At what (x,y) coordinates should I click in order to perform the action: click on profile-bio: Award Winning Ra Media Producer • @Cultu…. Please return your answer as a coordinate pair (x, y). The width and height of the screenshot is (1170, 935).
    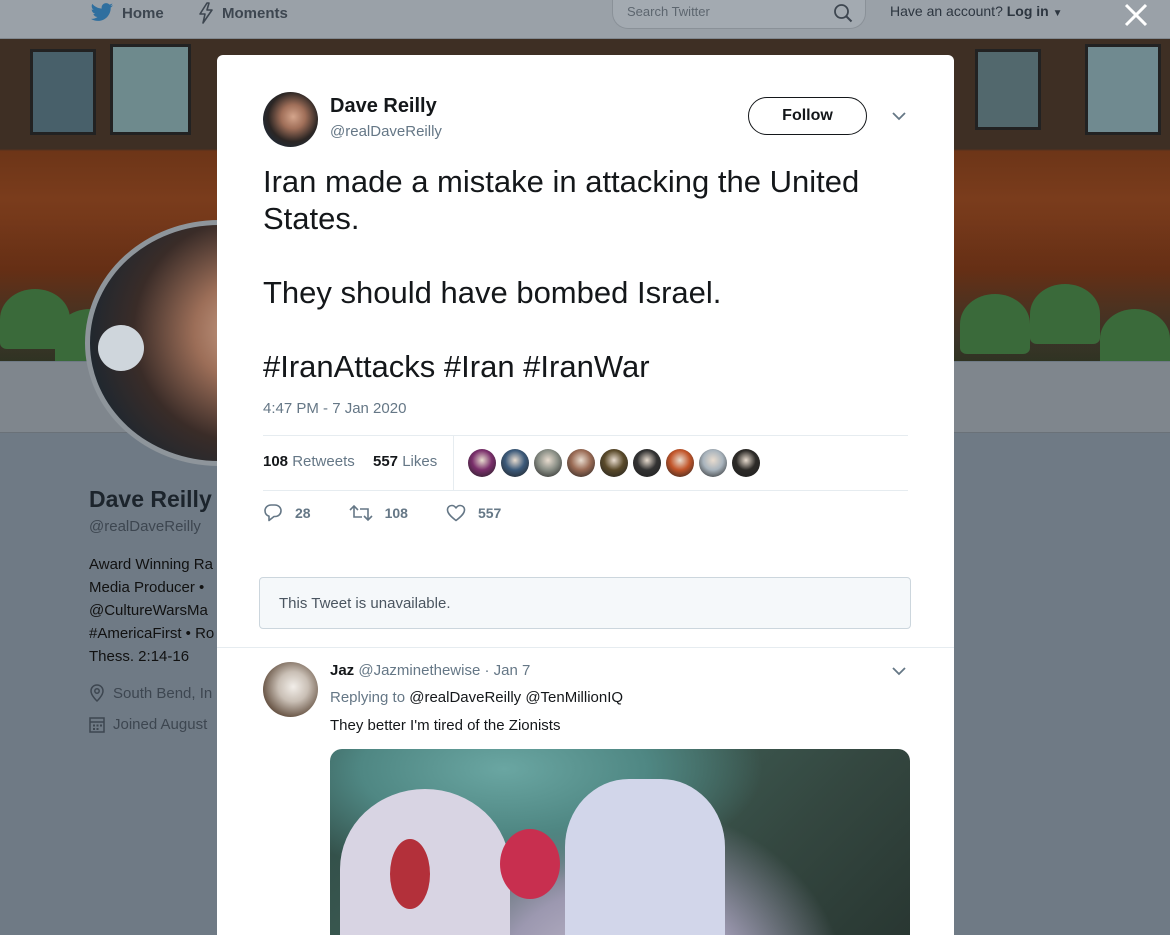
    Looking at the image, I should click on (152, 610).